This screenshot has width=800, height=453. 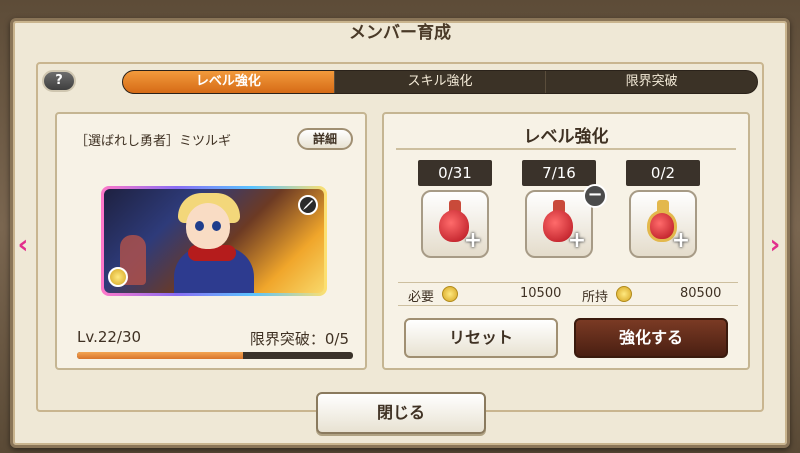 What do you see at coordinates (775, 245) in the screenshot?
I see `next-member-arrow-icon: ›` at bounding box center [775, 245].